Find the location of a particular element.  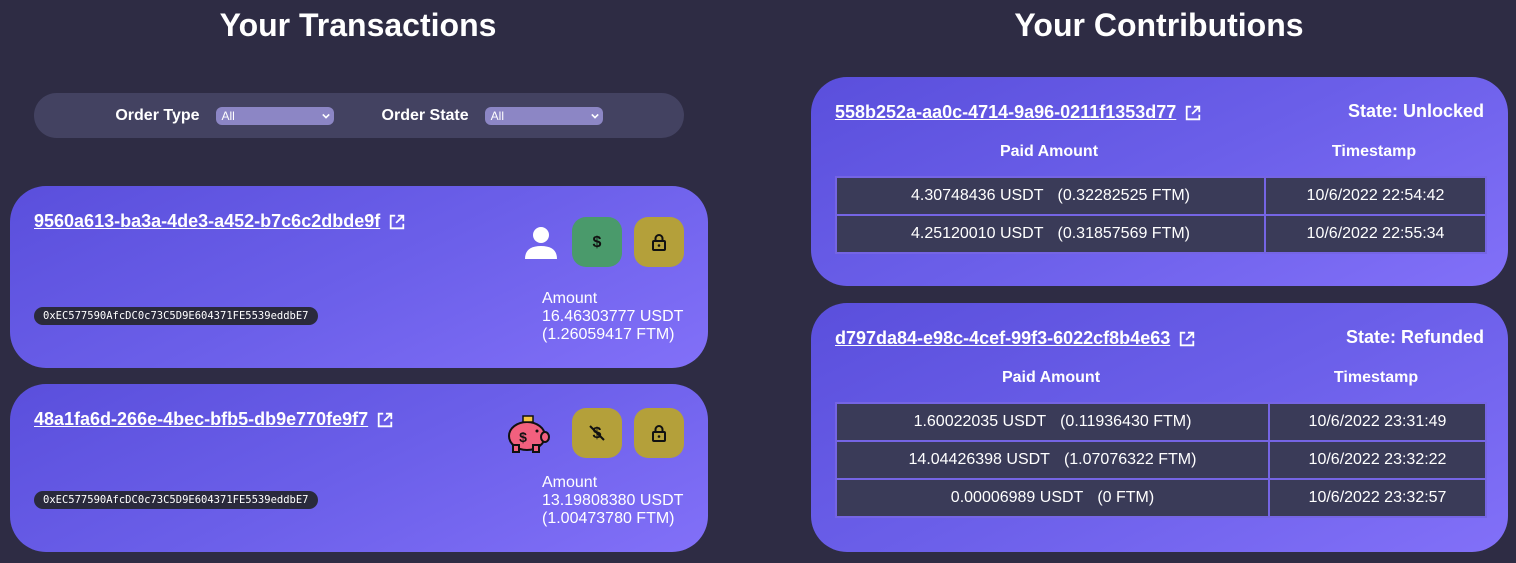

contribution-id-link: d797da84-e98c-4cef-99f3-6022cf8b4e63 is located at coordinates (1015, 338).